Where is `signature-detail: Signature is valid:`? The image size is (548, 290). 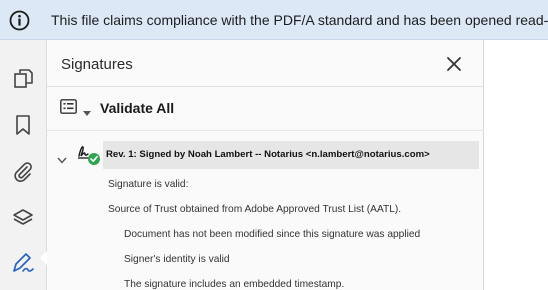
signature-detail: Signature is valid: is located at coordinates (148, 184).